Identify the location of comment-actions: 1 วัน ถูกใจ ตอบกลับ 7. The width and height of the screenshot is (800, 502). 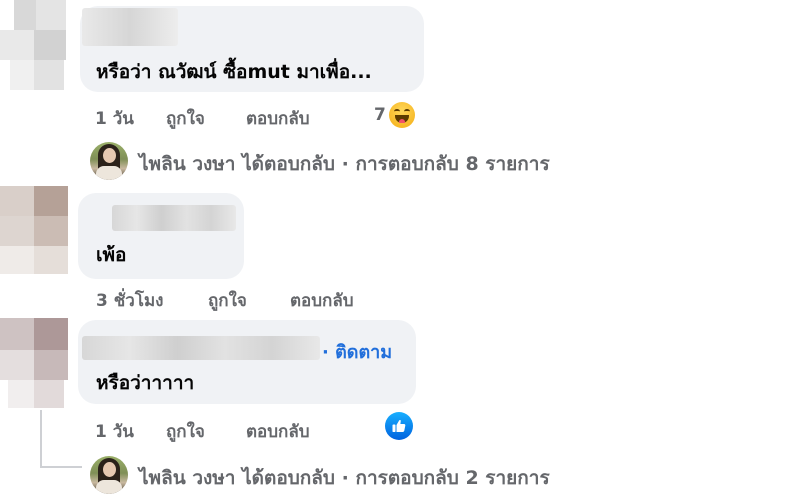
(265, 117).